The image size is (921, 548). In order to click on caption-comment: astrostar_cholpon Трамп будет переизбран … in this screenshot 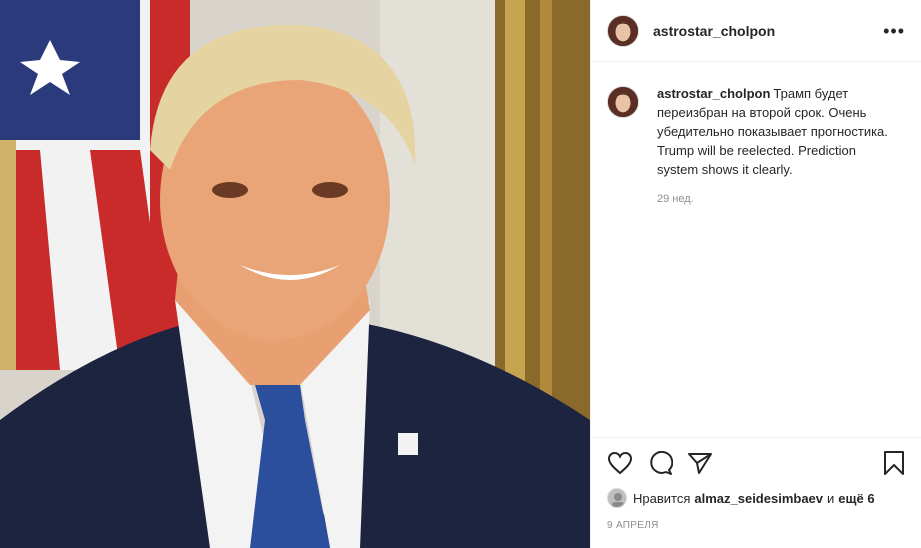, I will do `click(756, 144)`.